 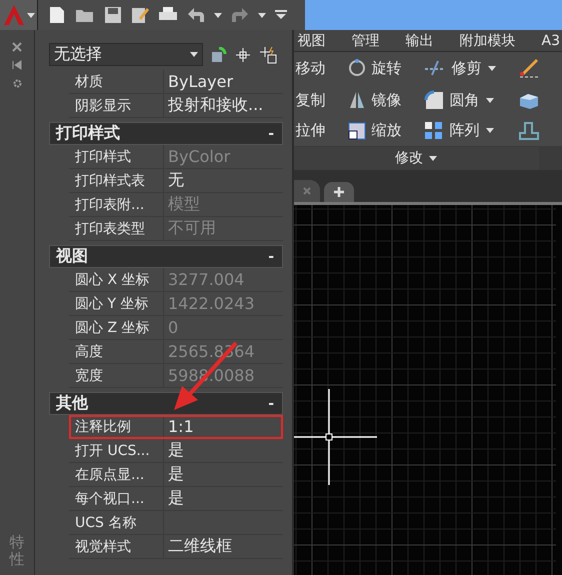 I want to click on property-row: 打印样式表 无, so click(x=176, y=181).